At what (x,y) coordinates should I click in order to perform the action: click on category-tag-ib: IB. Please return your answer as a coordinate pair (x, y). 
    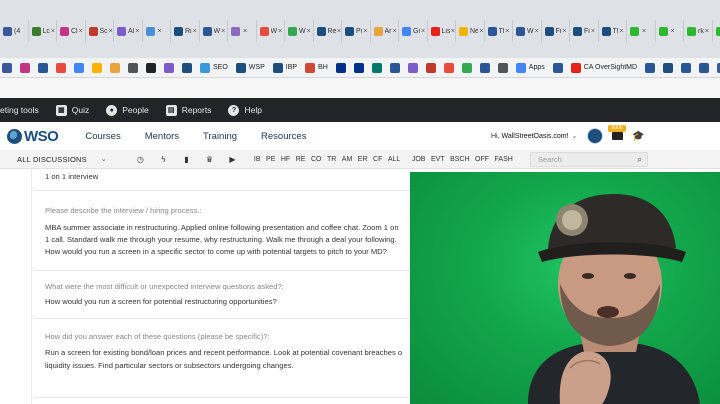
    Looking at the image, I should click on (257, 159).